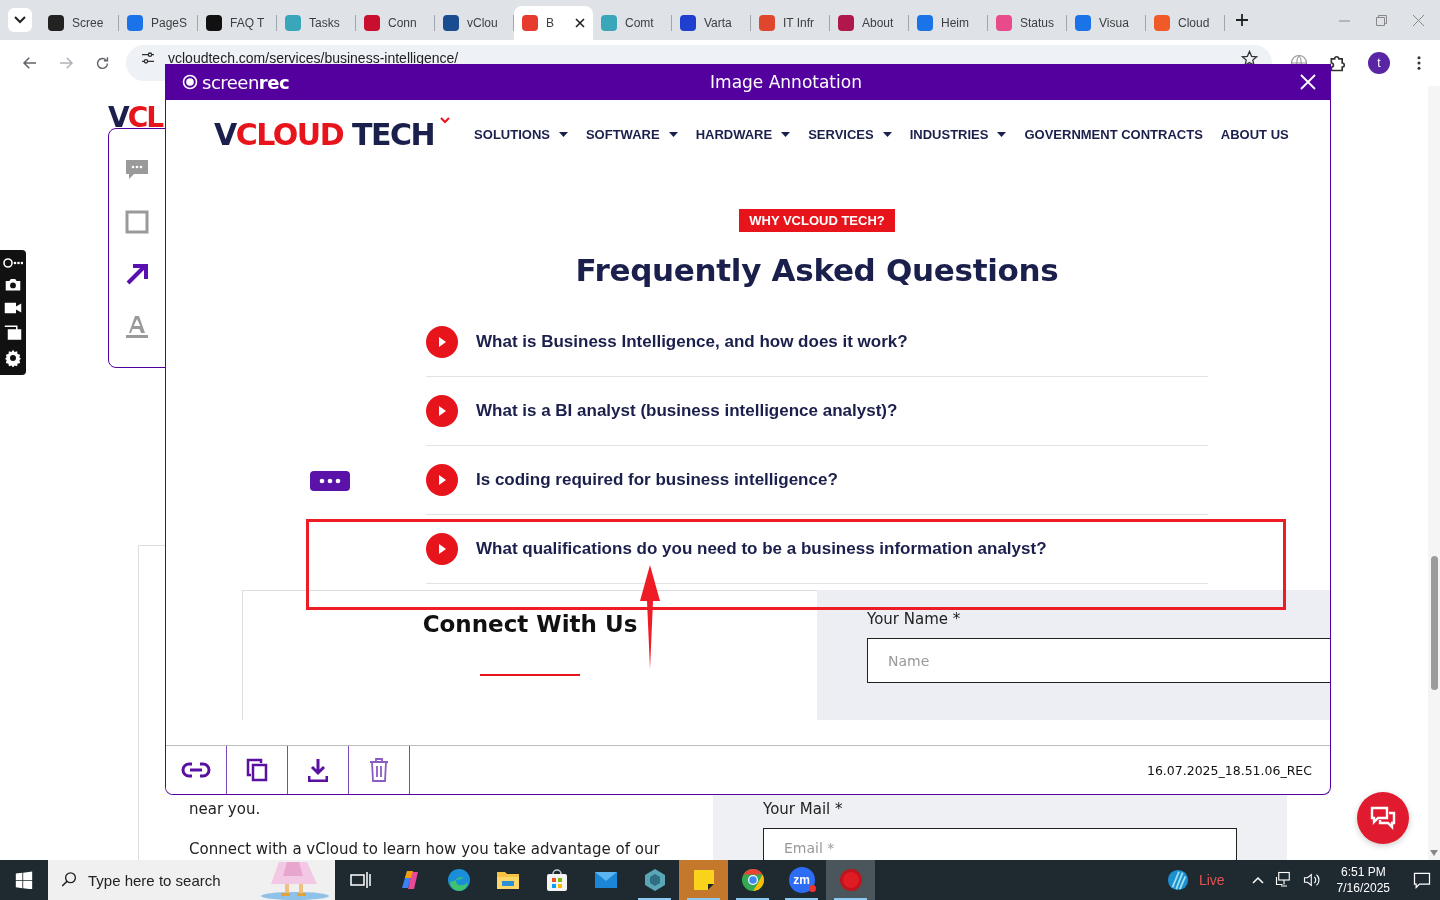 The image size is (1440, 900). I want to click on network-icon, so click(1283, 880).